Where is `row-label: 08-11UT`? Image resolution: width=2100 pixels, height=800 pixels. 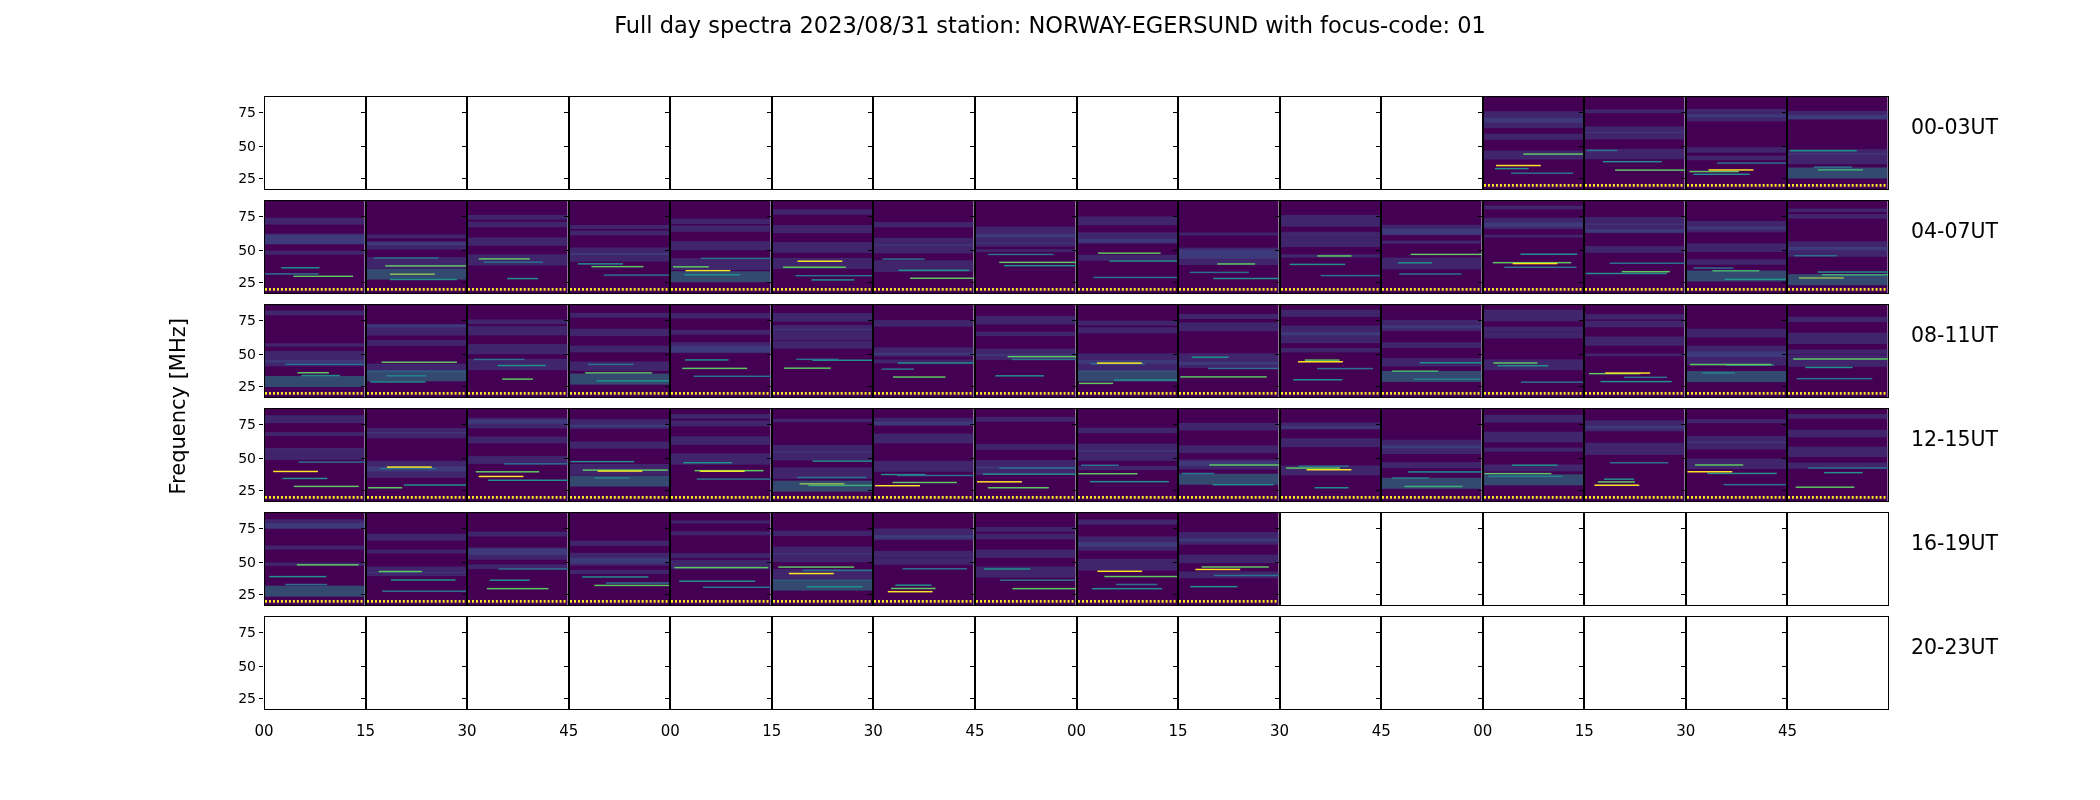 row-label: 08-11UT is located at coordinates (1955, 335).